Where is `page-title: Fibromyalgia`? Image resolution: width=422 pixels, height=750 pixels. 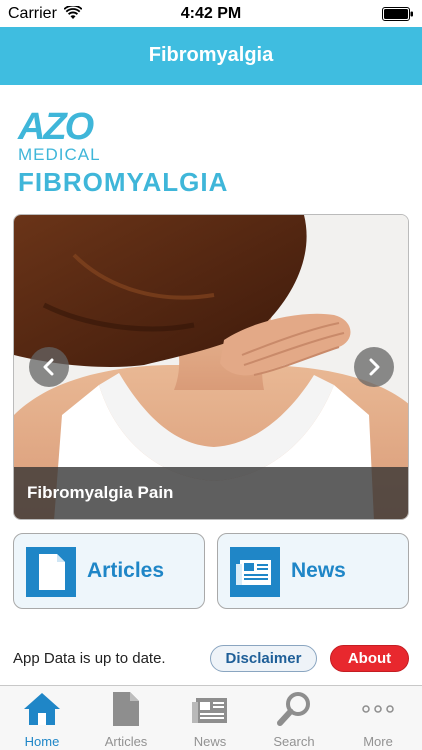
page-title: Fibromyalgia is located at coordinates (211, 55).